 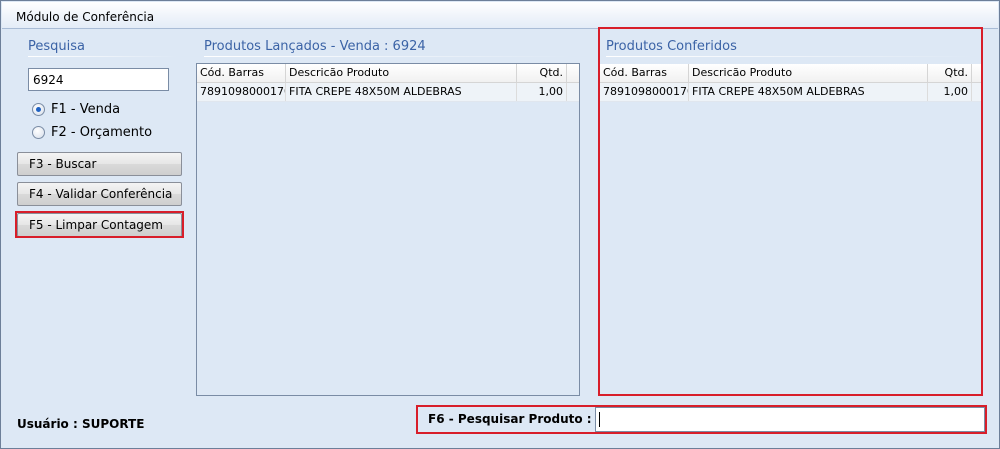 I want to click on radio-venda-label: F1 - Venda, so click(x=86, y=109).